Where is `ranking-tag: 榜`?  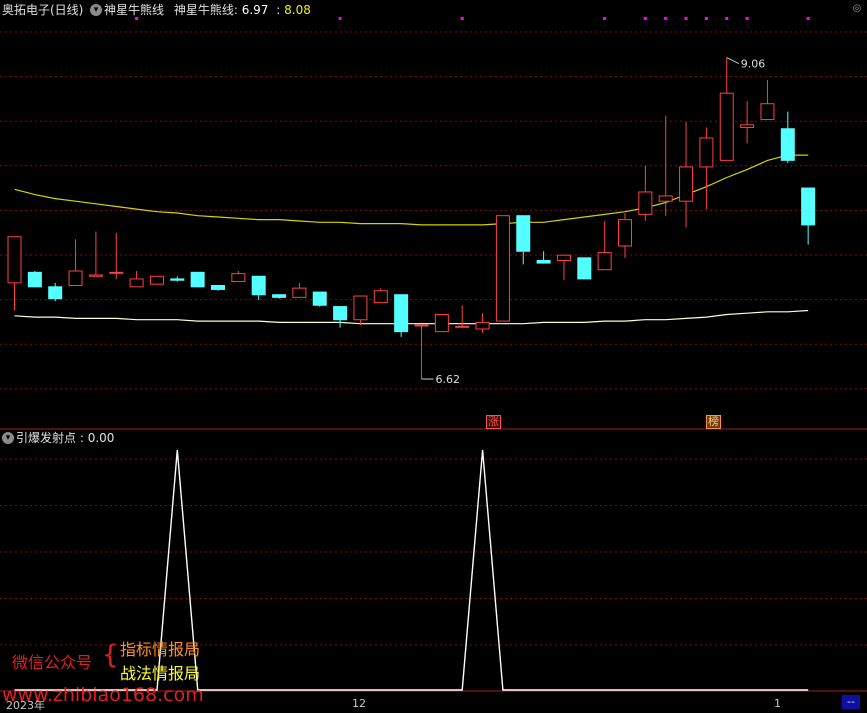
ranking-tag: 榜 is located at coordinates (713, 422).